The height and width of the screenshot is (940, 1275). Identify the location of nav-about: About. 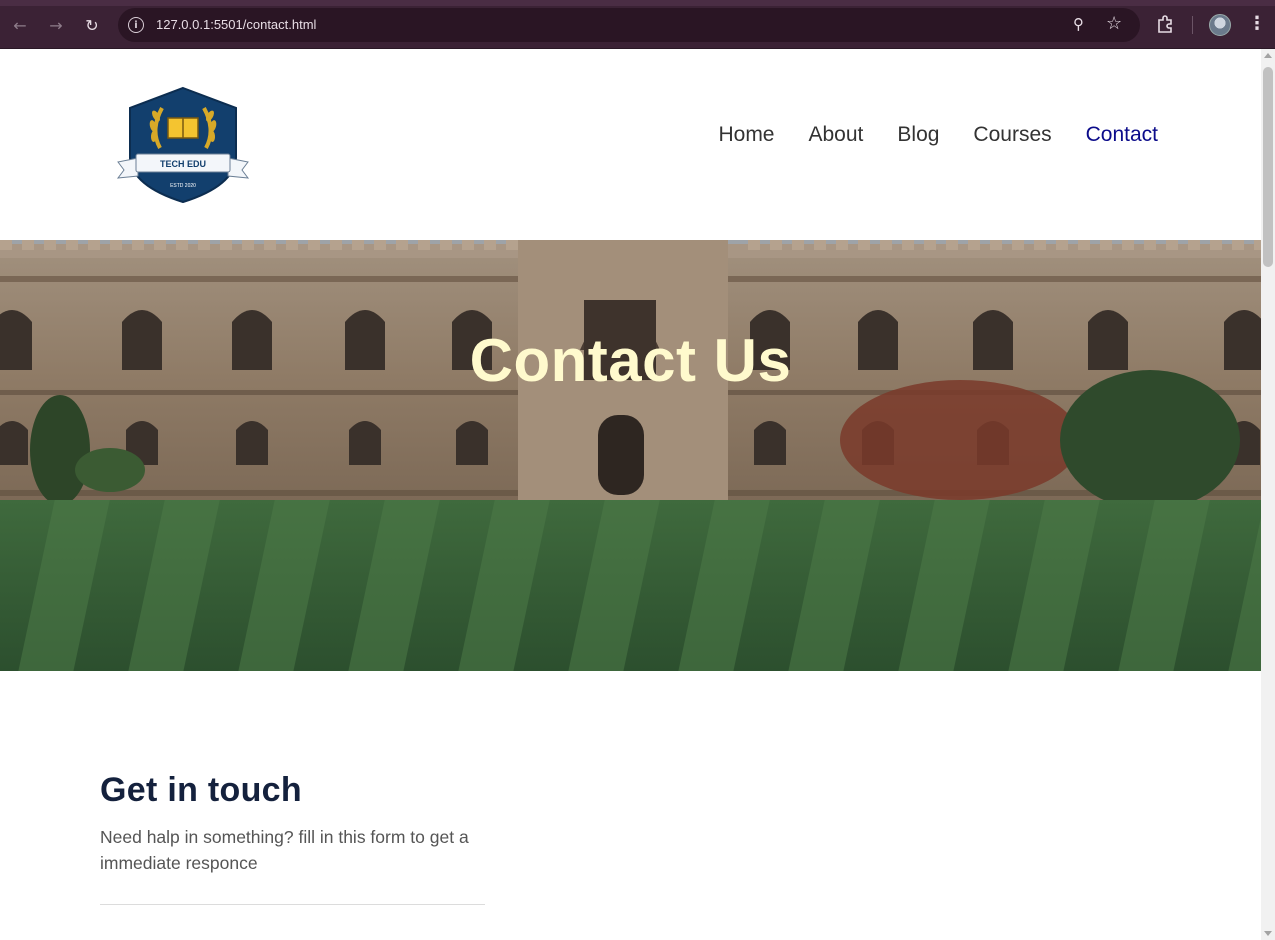
(836, 135).